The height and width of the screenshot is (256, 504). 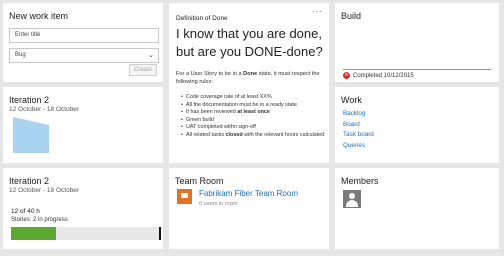 What do you see at coordinates (39, 16) in the screenshot?
I see `new-work-item-title: New work item` at bounding box center [39, 16].